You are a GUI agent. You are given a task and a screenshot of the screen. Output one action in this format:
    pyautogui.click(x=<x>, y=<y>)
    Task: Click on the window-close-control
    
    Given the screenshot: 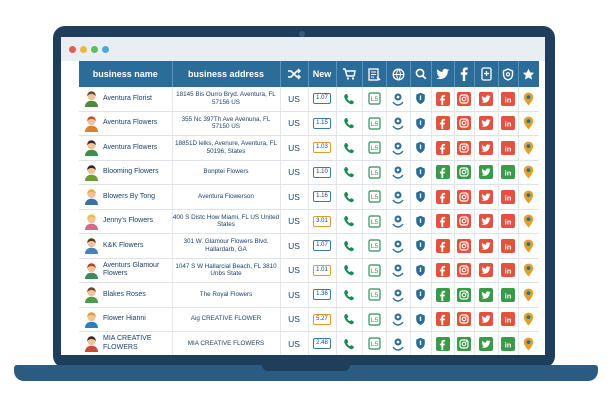 What is the action you would take?
    pyautogui.click(x=72, y=49)
    